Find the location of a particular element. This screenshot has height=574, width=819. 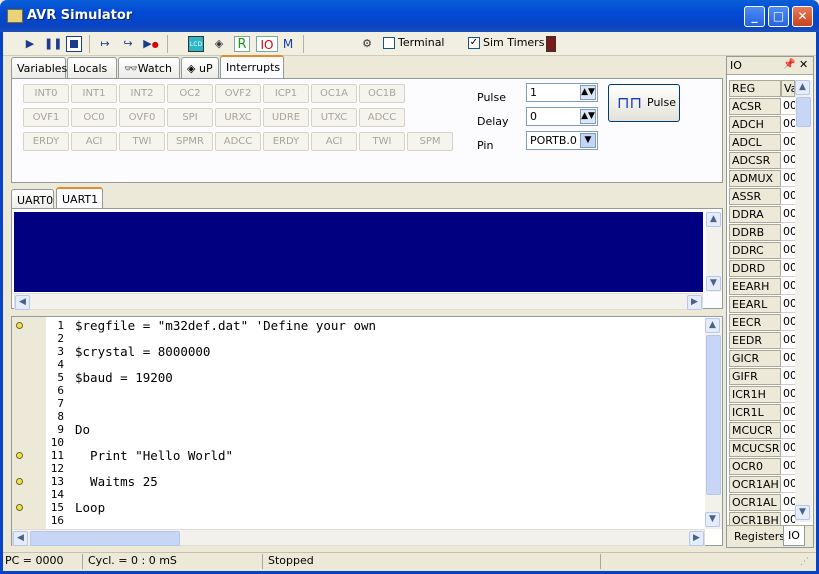

interrupt-button: OVF1 is located at coordinates (46, 117).